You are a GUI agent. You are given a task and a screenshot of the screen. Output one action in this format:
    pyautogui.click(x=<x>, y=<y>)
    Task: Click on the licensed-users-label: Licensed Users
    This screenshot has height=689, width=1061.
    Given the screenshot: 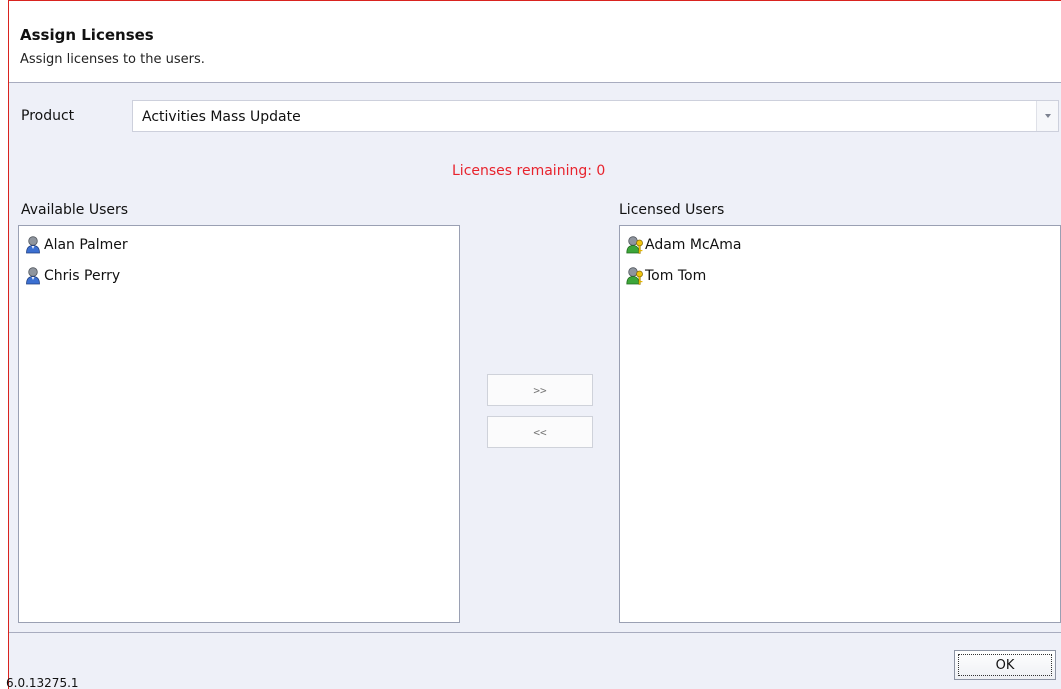 What is the action you would take?
    pyautogui.click(x=672, y=210)
    